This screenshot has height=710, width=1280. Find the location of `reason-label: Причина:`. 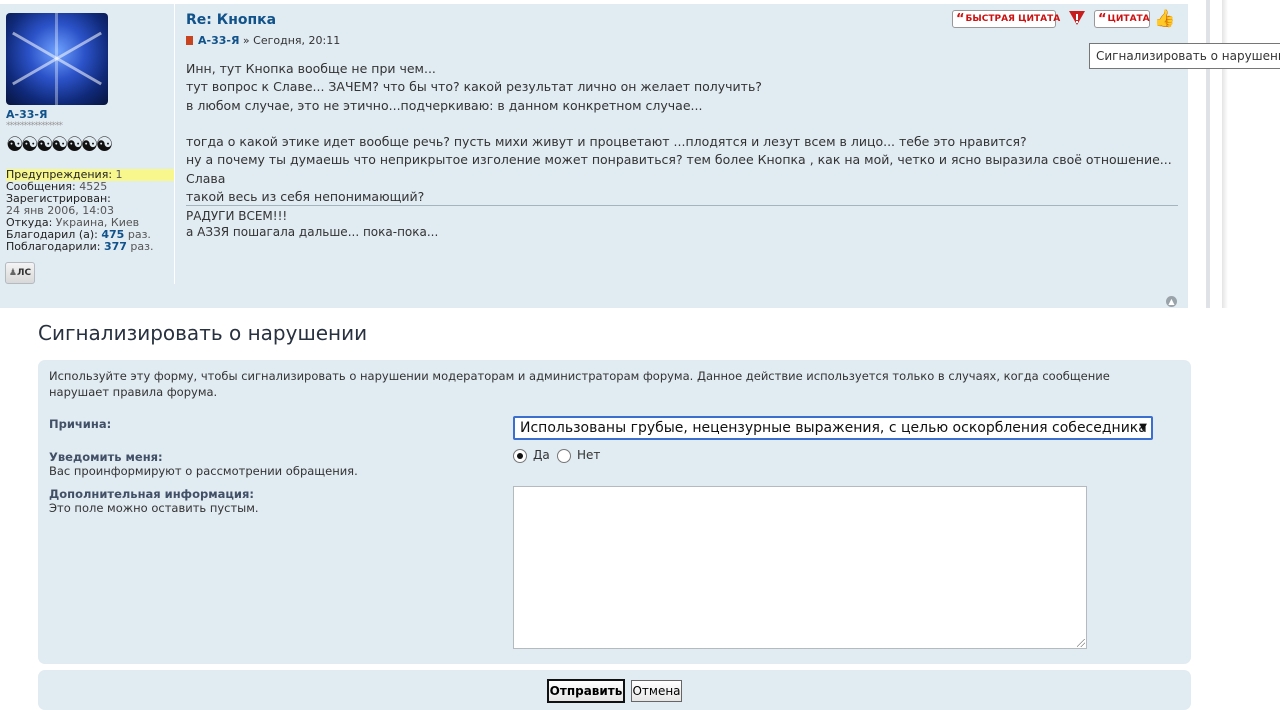

reason-label: Причина: is located at coordinates (80, 424).